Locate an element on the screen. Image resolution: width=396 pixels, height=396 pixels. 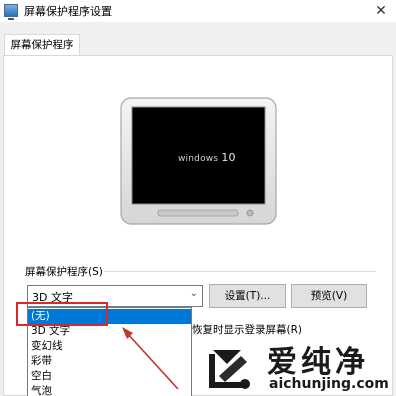
watermark-url: aichunjing.com is located at coordinates (329, 384).